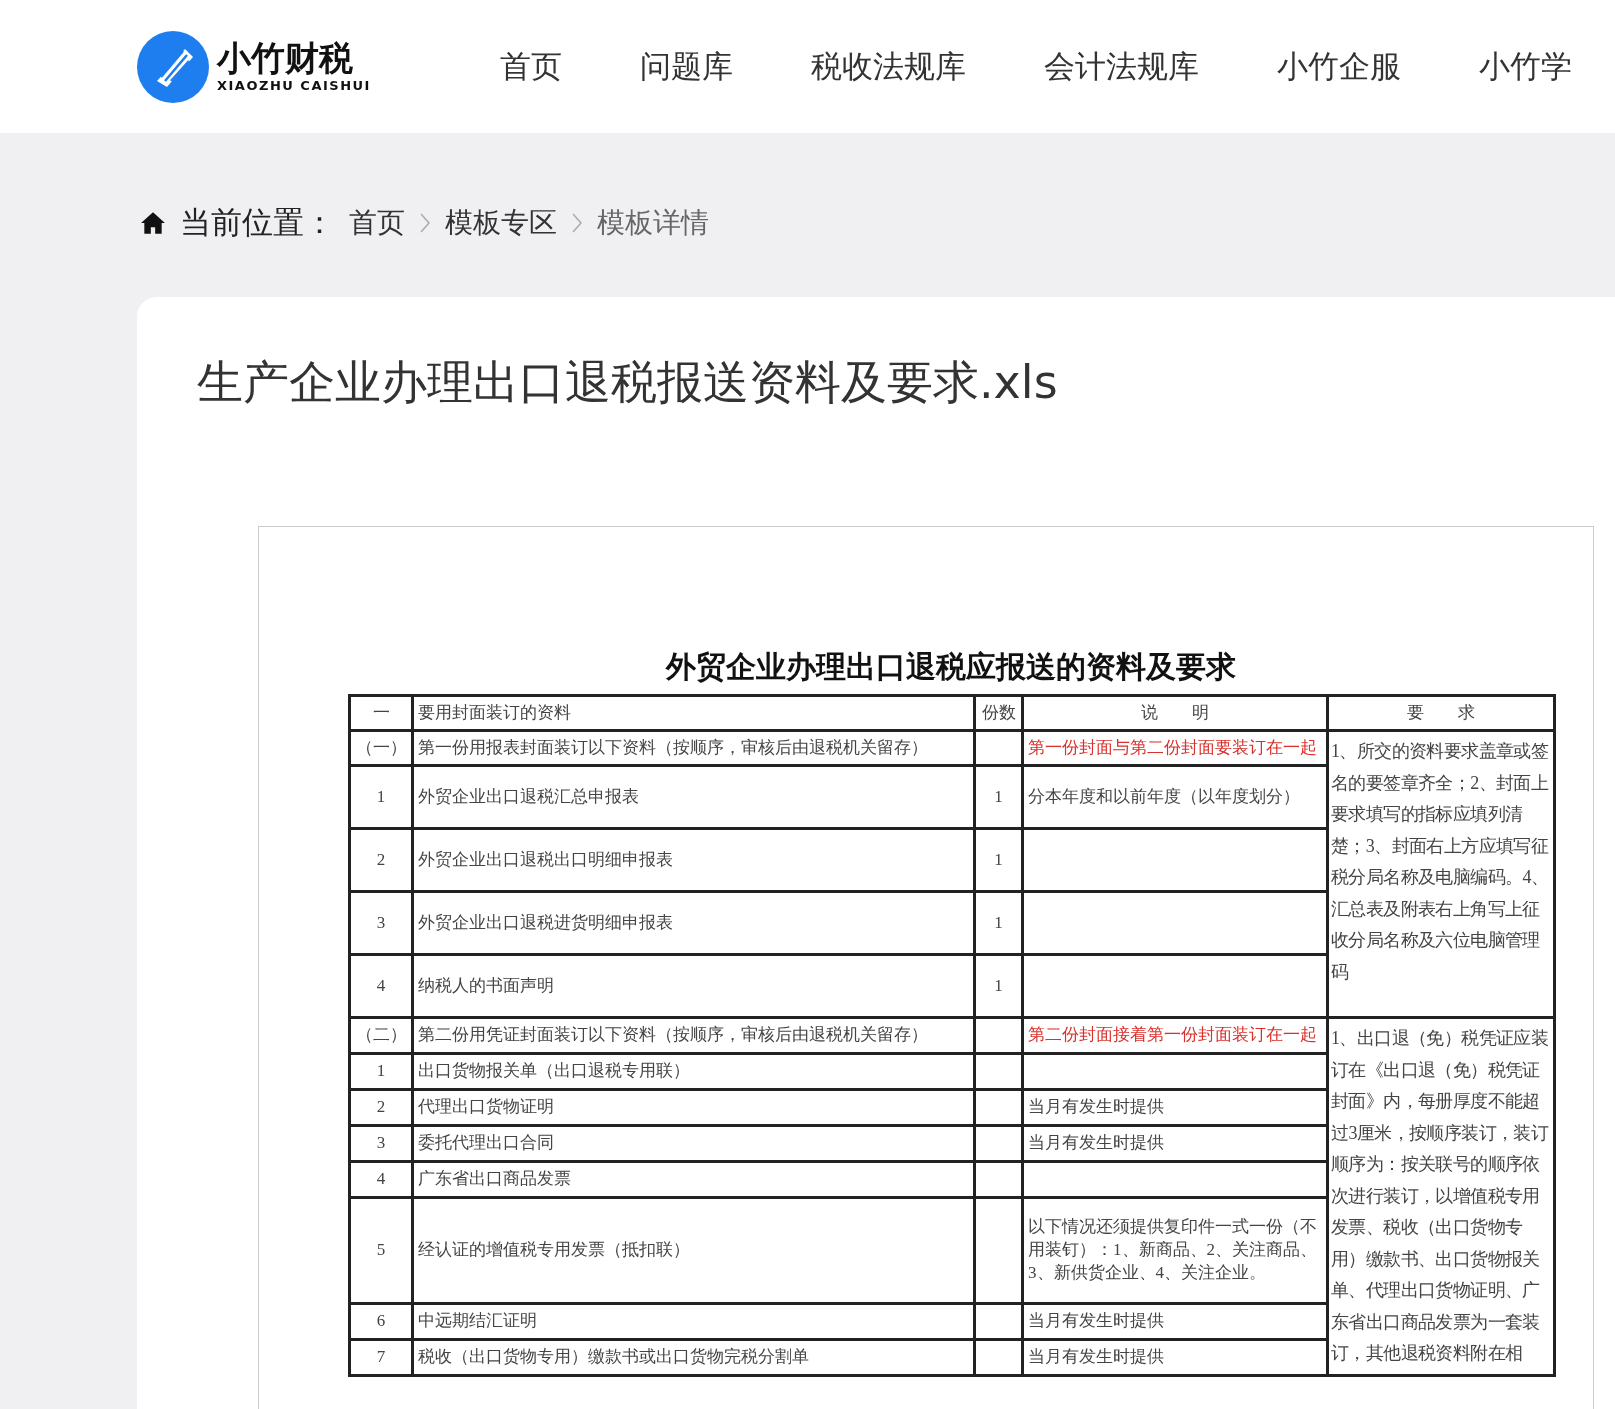 The image size is (1615, 1409). Describe the element at coordinates (1175, 713) in the screenshot. I see `header-cell: 说 明` at that location.